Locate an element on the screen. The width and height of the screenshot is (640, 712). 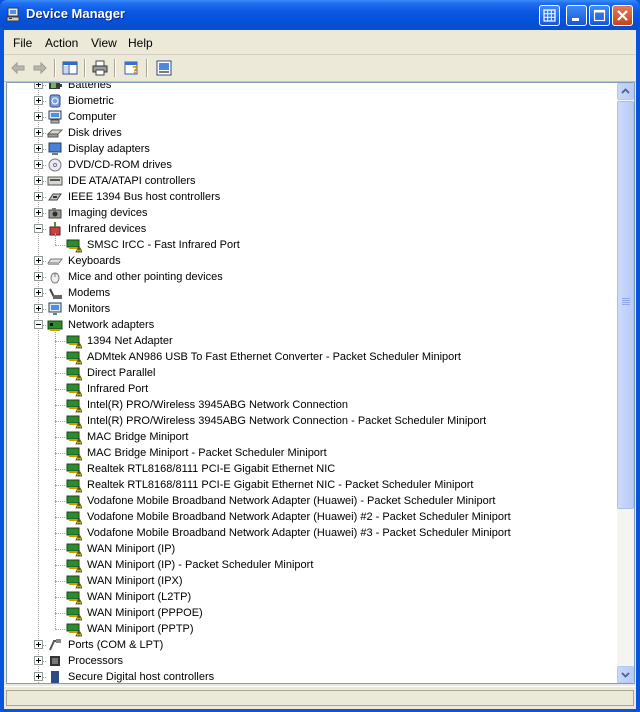
vertical-scrollbar is located at coordinates (625, 383).